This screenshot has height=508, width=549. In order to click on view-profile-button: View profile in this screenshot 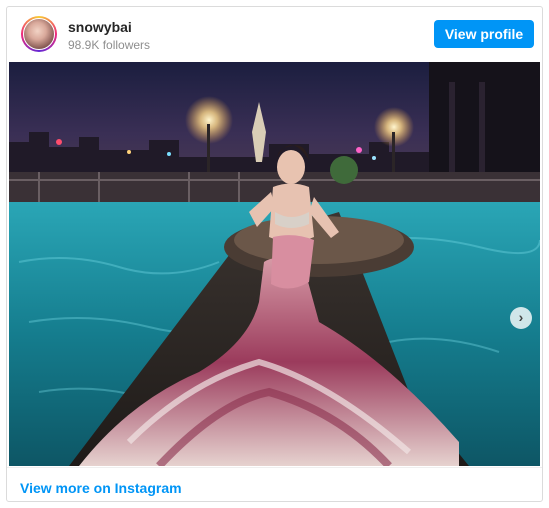, I will do `click(484, 34)`.